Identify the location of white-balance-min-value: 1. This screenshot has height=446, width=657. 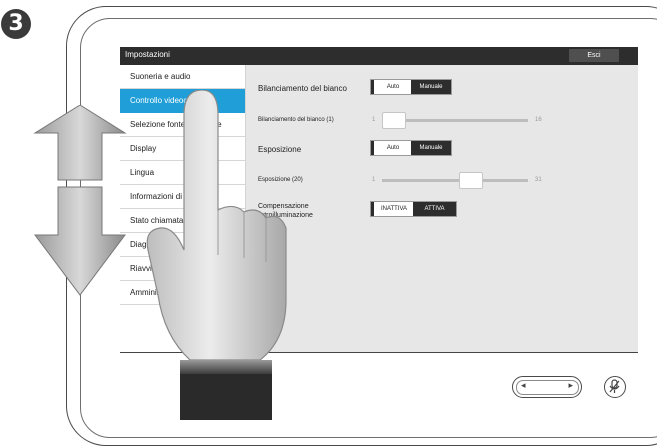
(374, 120).